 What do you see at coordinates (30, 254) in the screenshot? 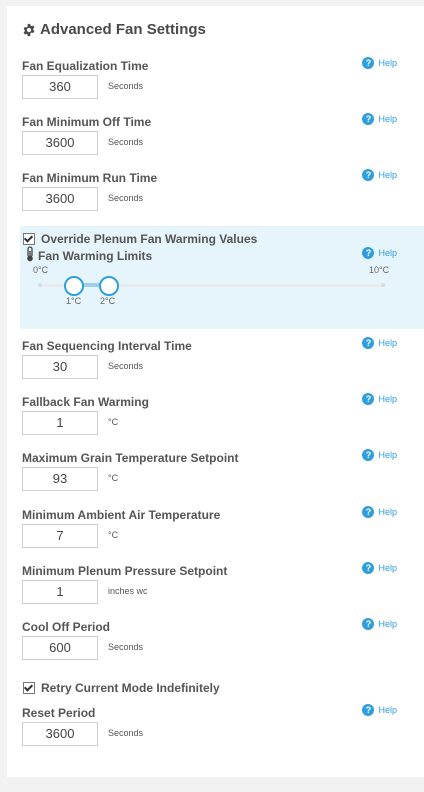
I see `thermometer-icon` at bounding box center [30, 254].